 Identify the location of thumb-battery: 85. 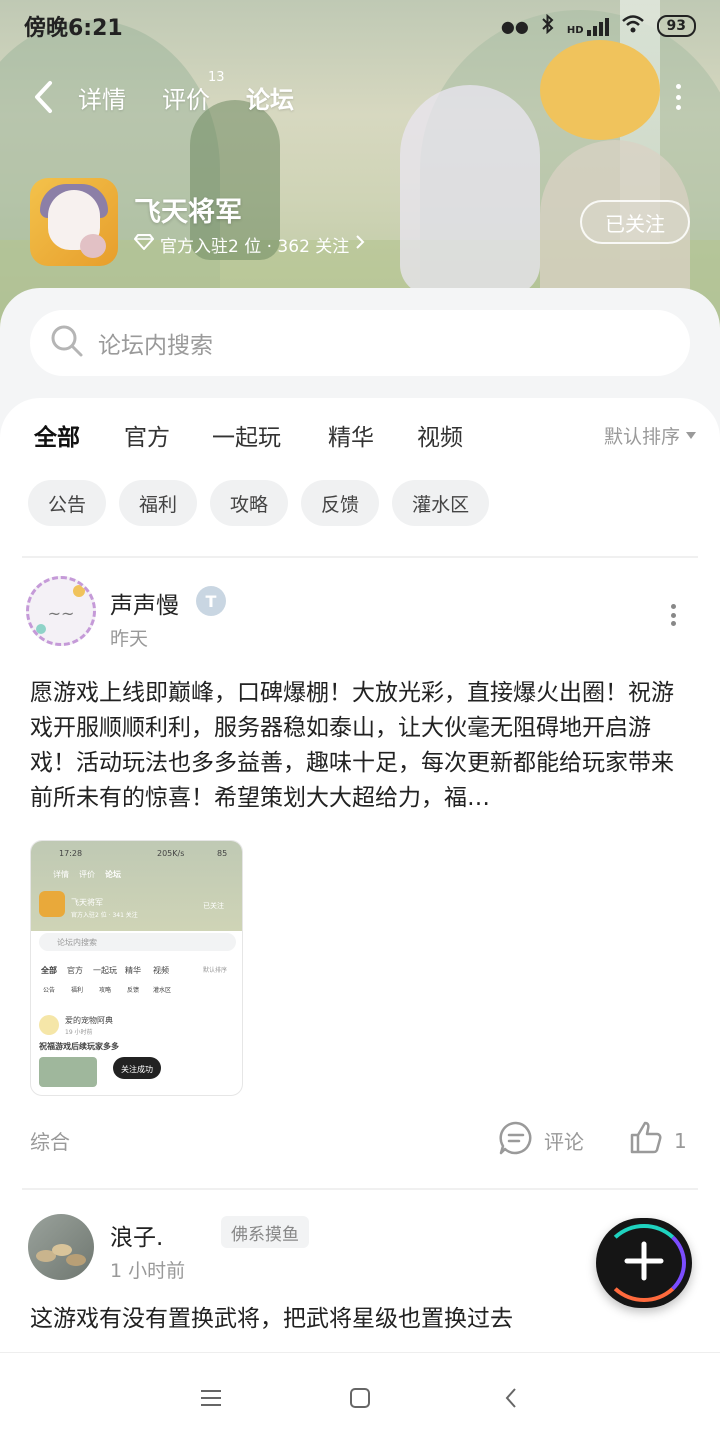
(222, 853).